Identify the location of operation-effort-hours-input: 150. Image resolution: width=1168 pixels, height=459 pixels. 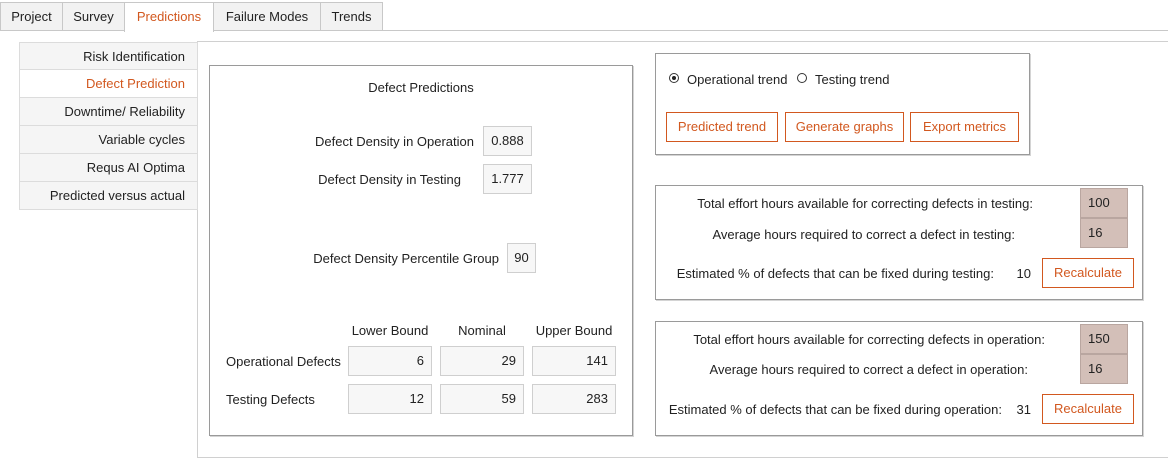
(1104, 339).